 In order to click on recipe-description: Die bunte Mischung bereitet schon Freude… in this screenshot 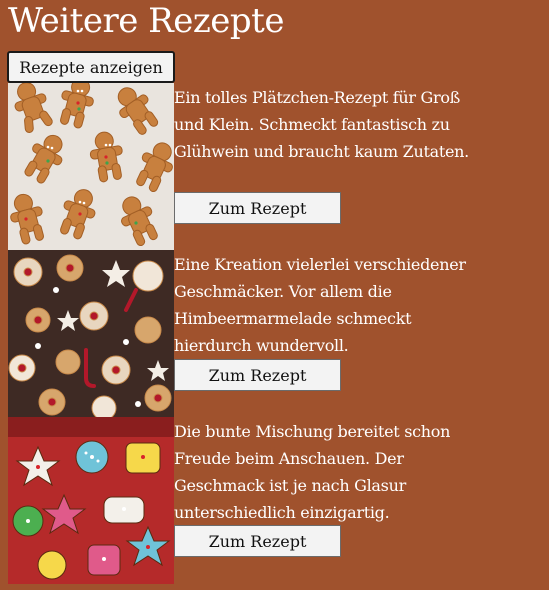, I will do `click(312, 472)`.